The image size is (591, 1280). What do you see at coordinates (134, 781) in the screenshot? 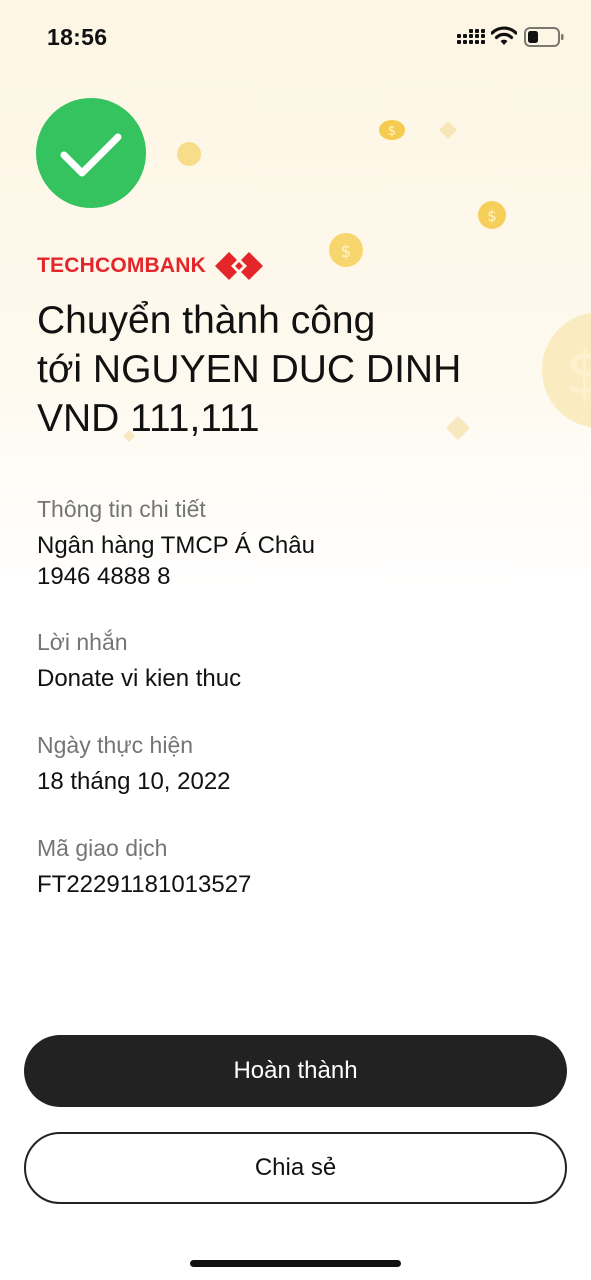
I see `date-value: 18 tháng 10, 2022` at bounding box center [134, 781].